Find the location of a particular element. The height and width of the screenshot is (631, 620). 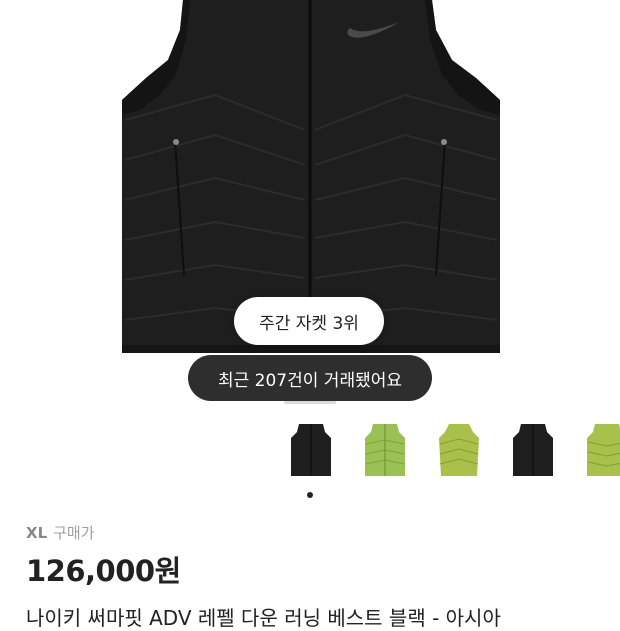

size-buy-label: XL 구매가 is located at coordinates (60, 532).